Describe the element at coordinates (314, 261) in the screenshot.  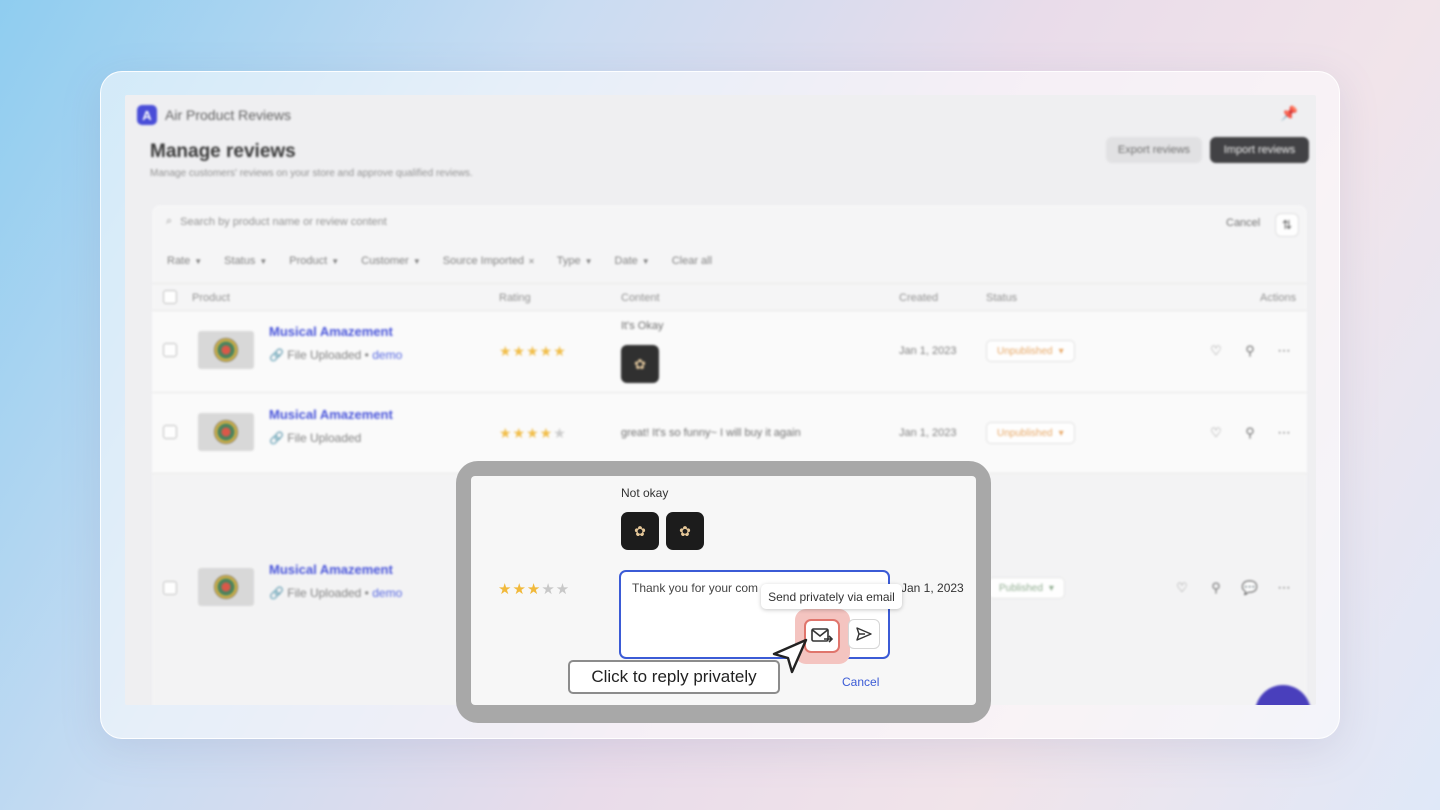
I see `filter-product: Product ▼` at that location.